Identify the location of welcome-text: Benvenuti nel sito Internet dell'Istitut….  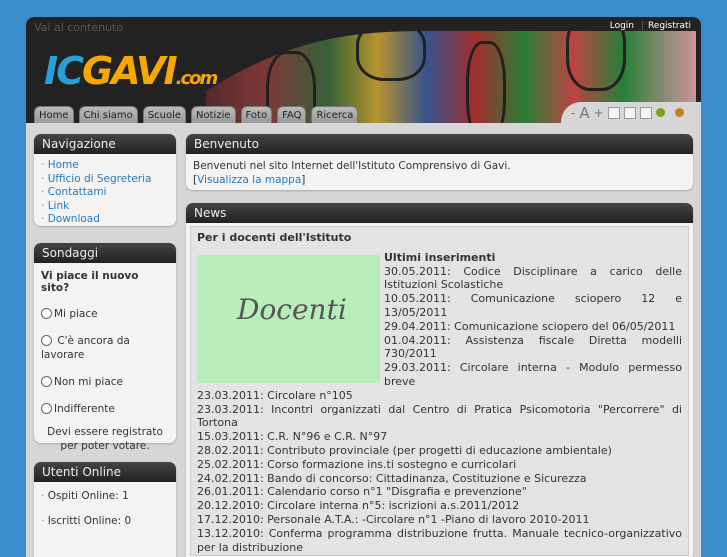
(352, 166).